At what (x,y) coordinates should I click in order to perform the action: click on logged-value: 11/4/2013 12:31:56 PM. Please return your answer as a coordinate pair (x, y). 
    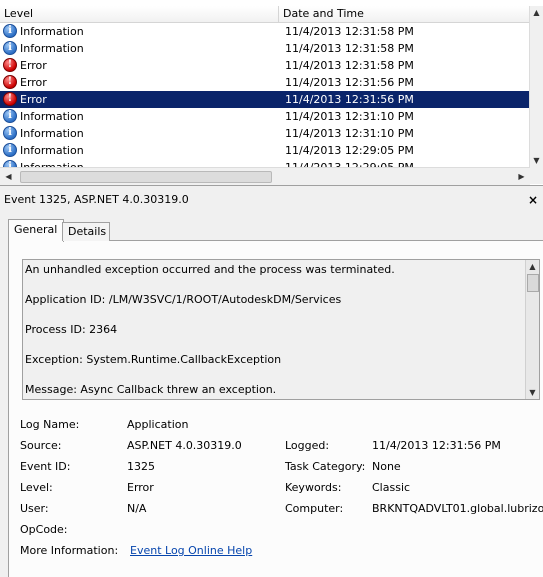
    Looking at the image, I should click on (436, 445).